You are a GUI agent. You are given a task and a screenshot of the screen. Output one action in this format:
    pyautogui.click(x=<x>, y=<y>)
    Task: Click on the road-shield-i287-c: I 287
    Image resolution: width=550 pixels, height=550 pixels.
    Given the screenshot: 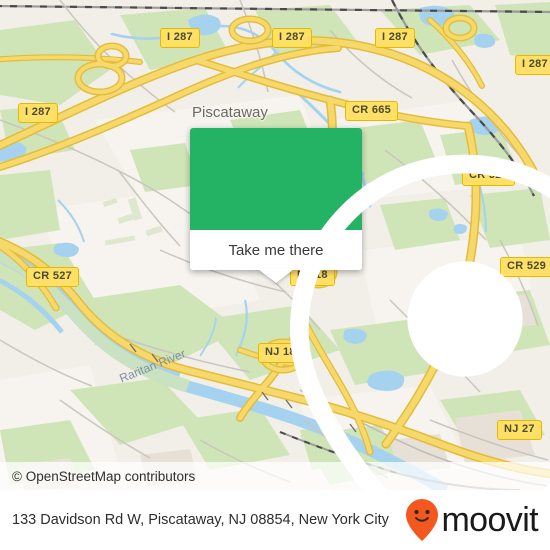 What is the action you would take?
    pyautogui.click(x=395, y=38)
    